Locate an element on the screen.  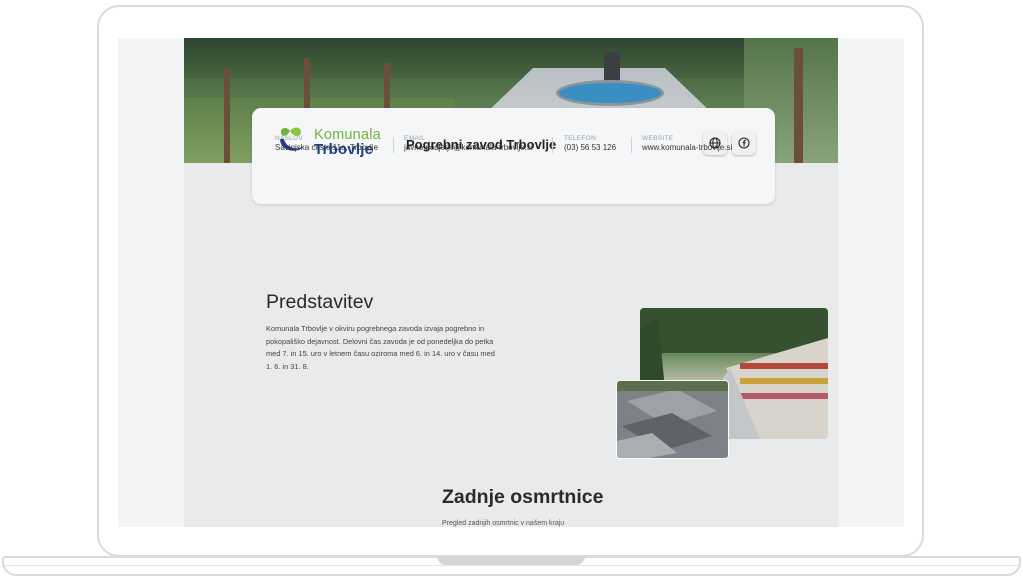
contact-label: TELEFON is located at coordinates (580, 138).